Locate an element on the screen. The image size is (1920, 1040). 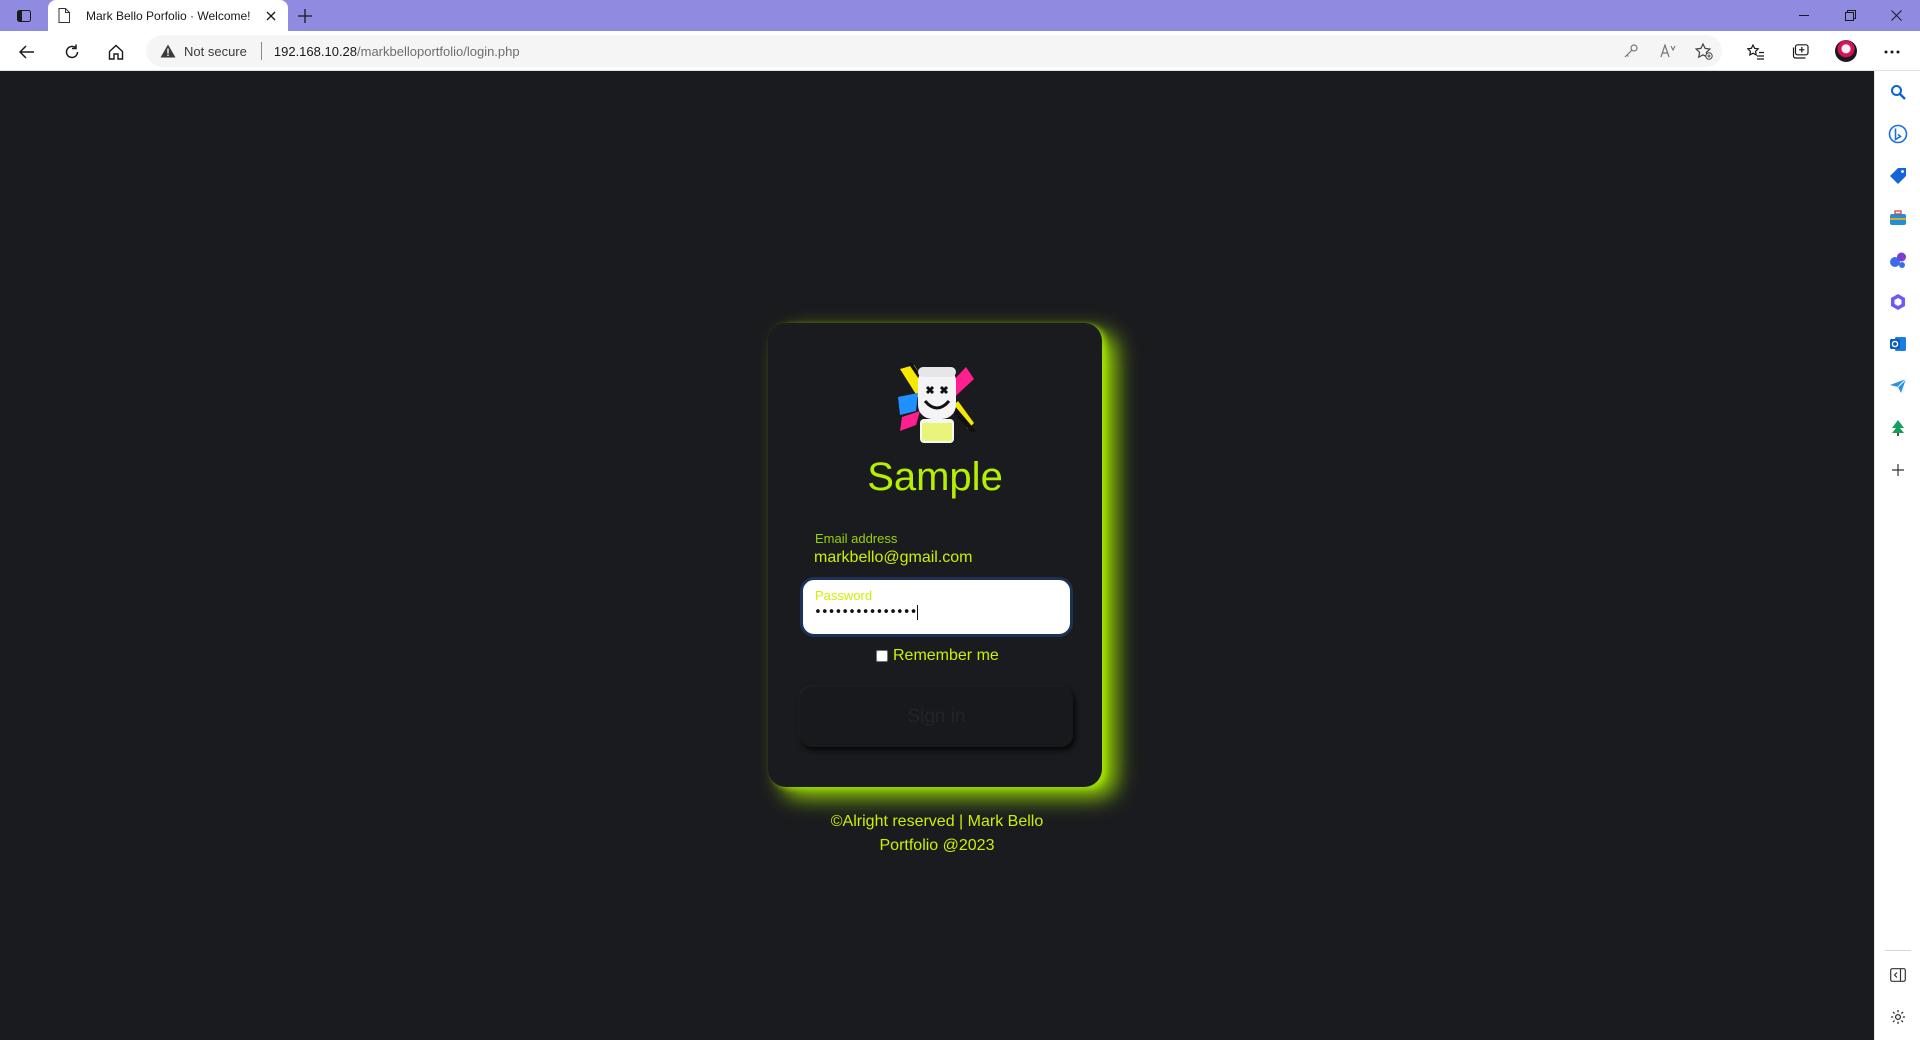
browser-tab: Mark Bello Porfolio · Welcome! is located at coordinates (168, 15).